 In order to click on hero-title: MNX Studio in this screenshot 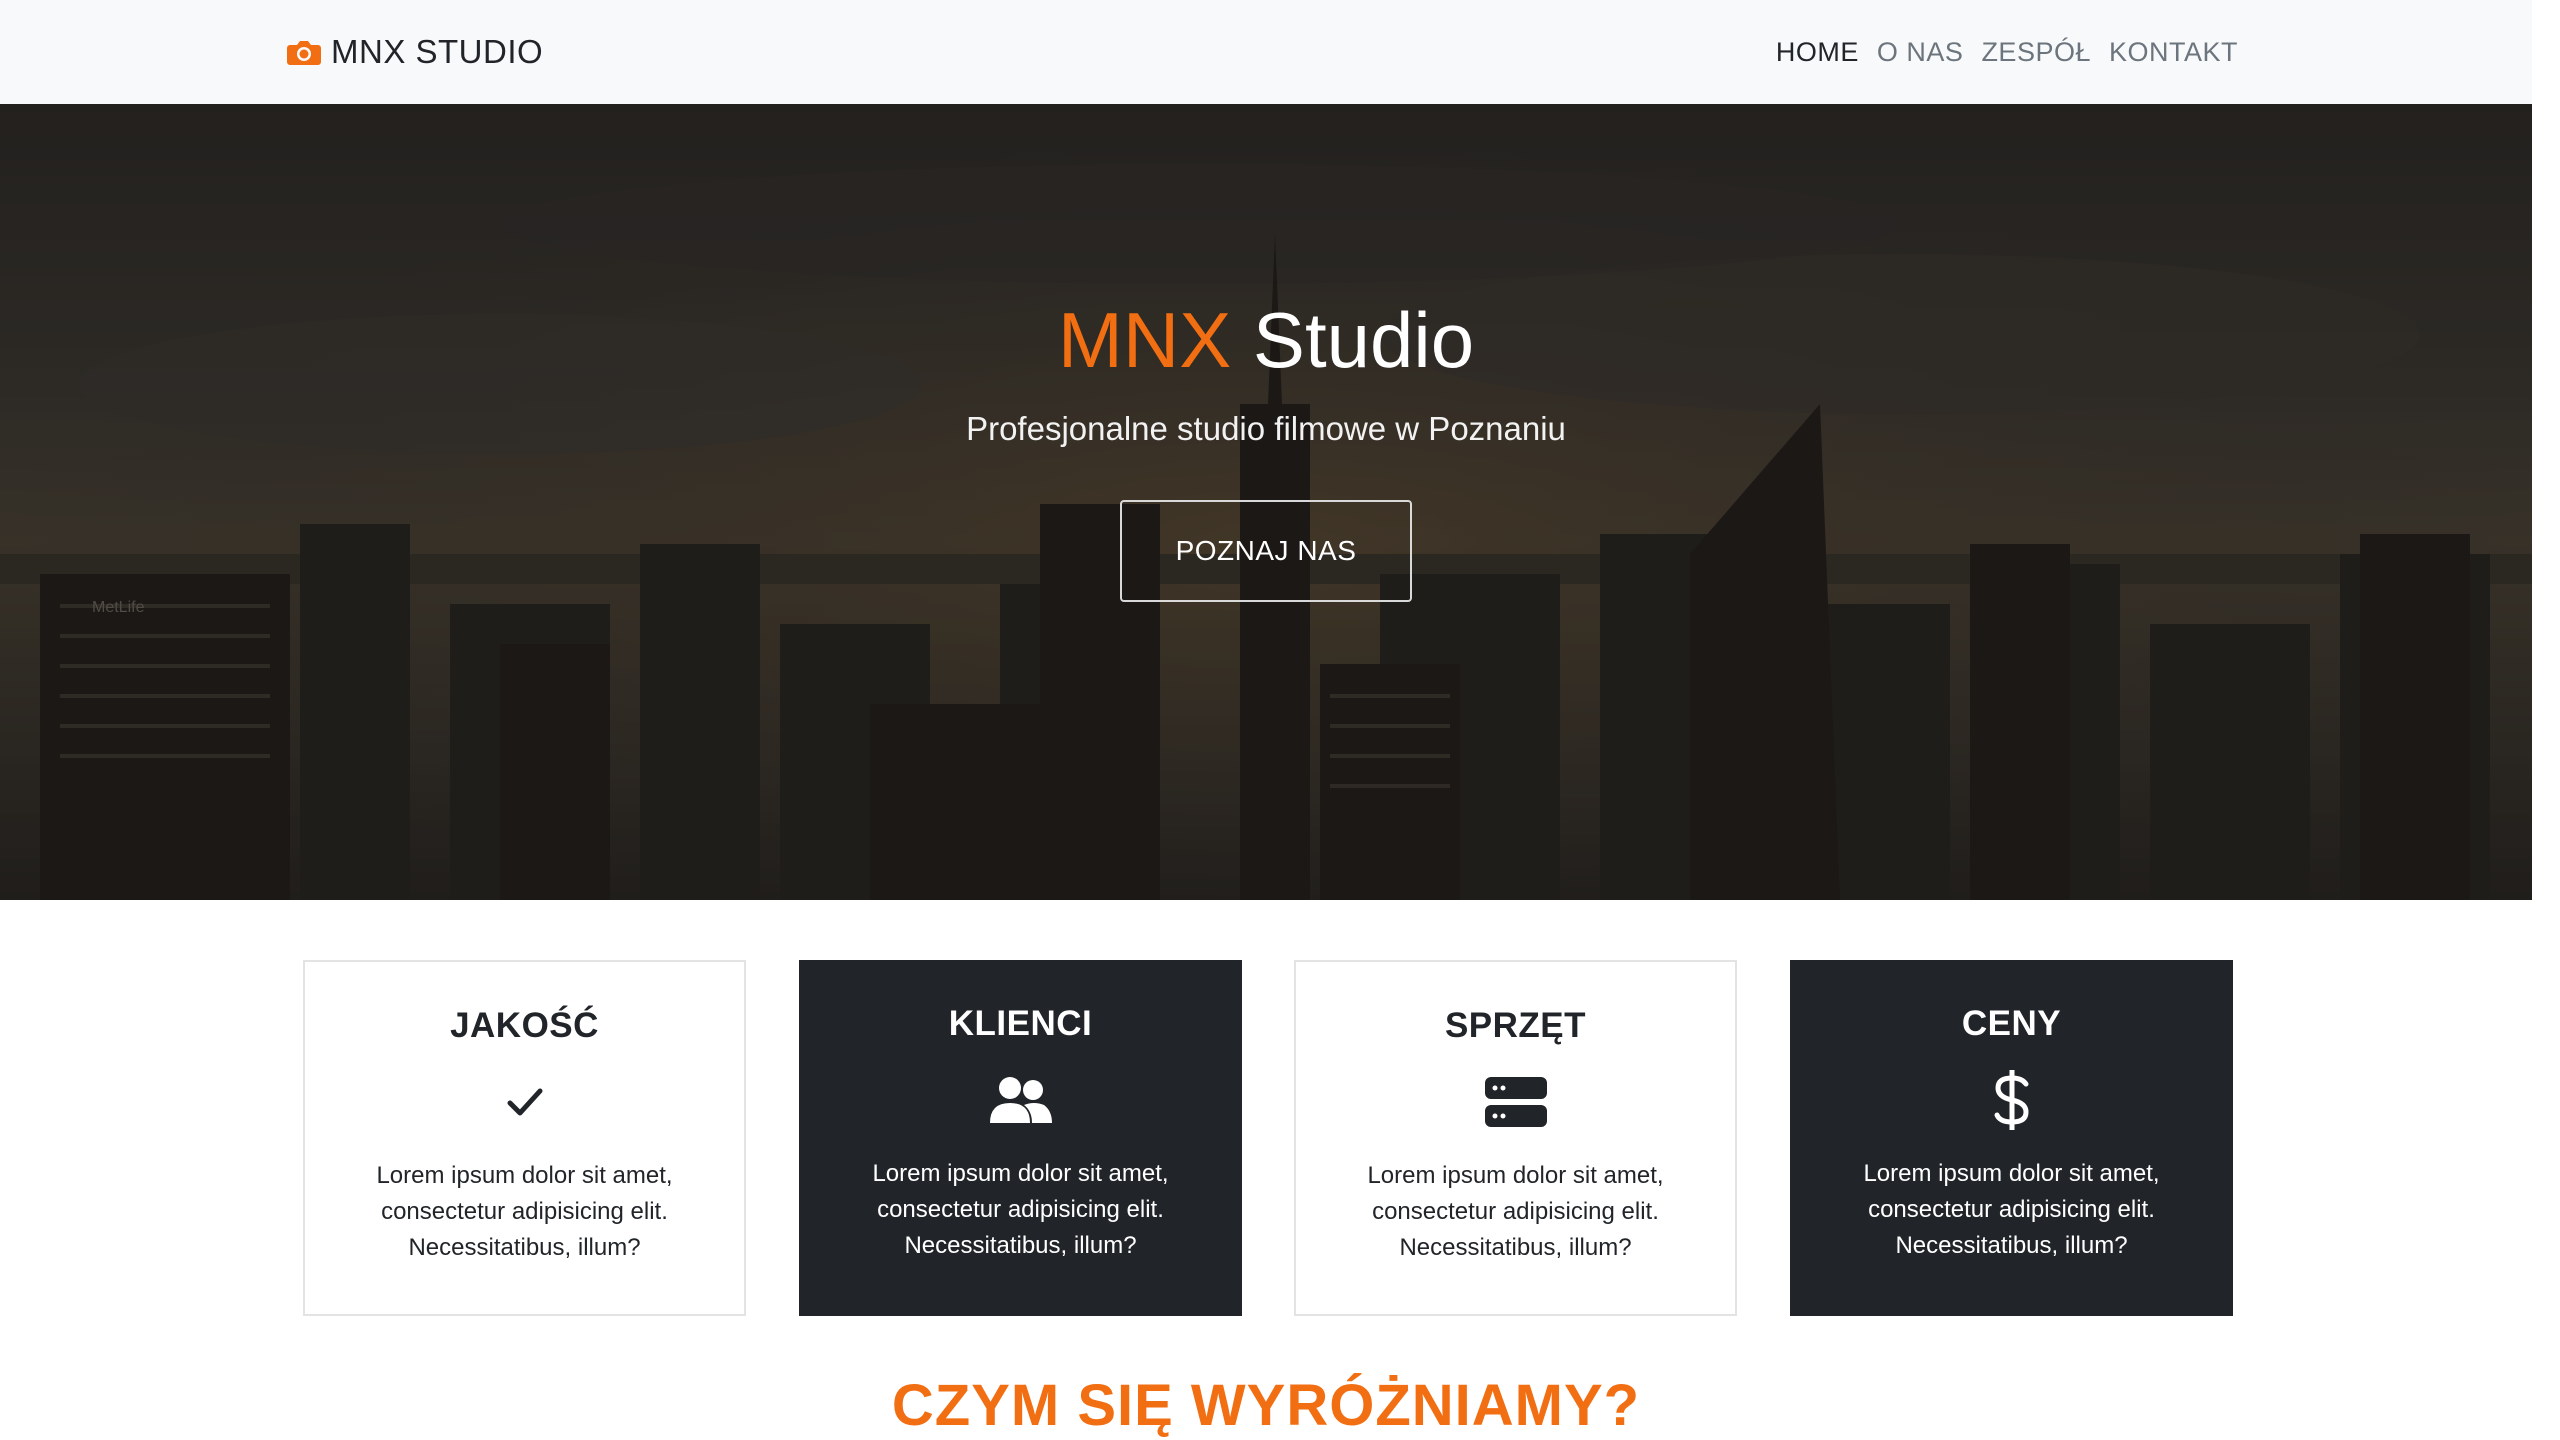, I will do `click(1266, 341)`.